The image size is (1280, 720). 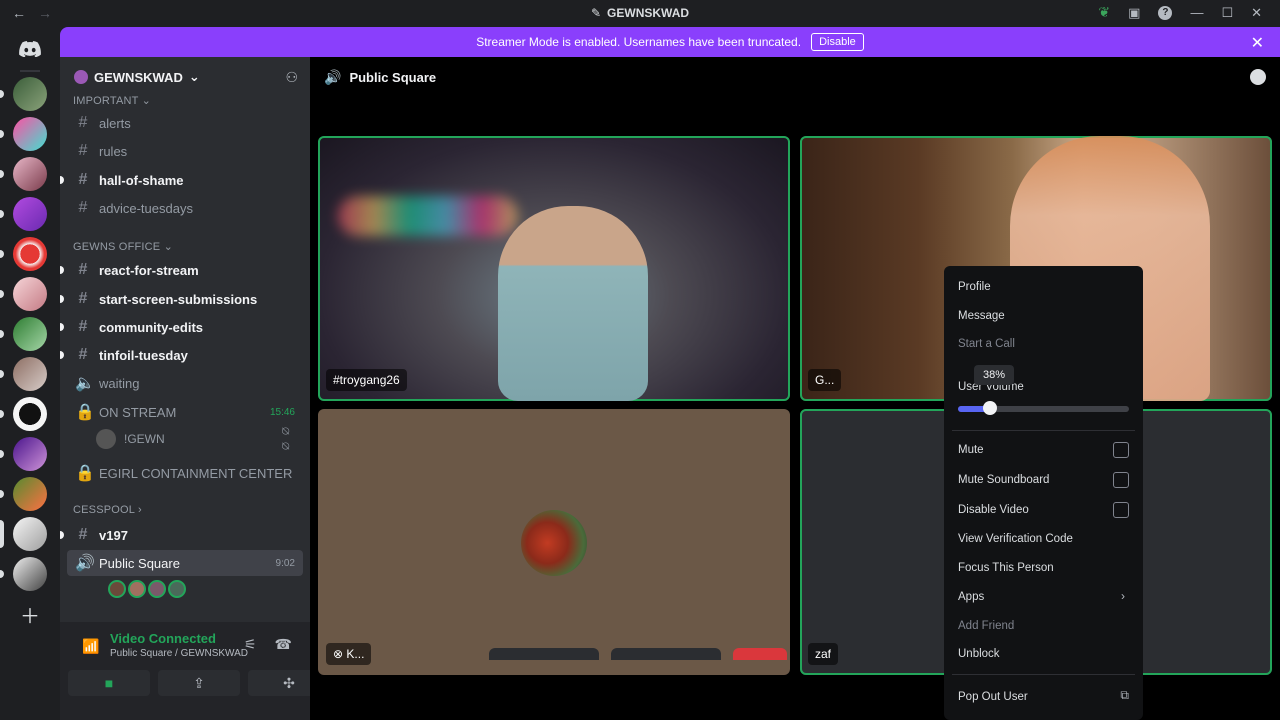 What do you see at coordinates (106, 101) in the screenshot?
I see `category-label: IMPORTANT` at bounding box center [106, 101].